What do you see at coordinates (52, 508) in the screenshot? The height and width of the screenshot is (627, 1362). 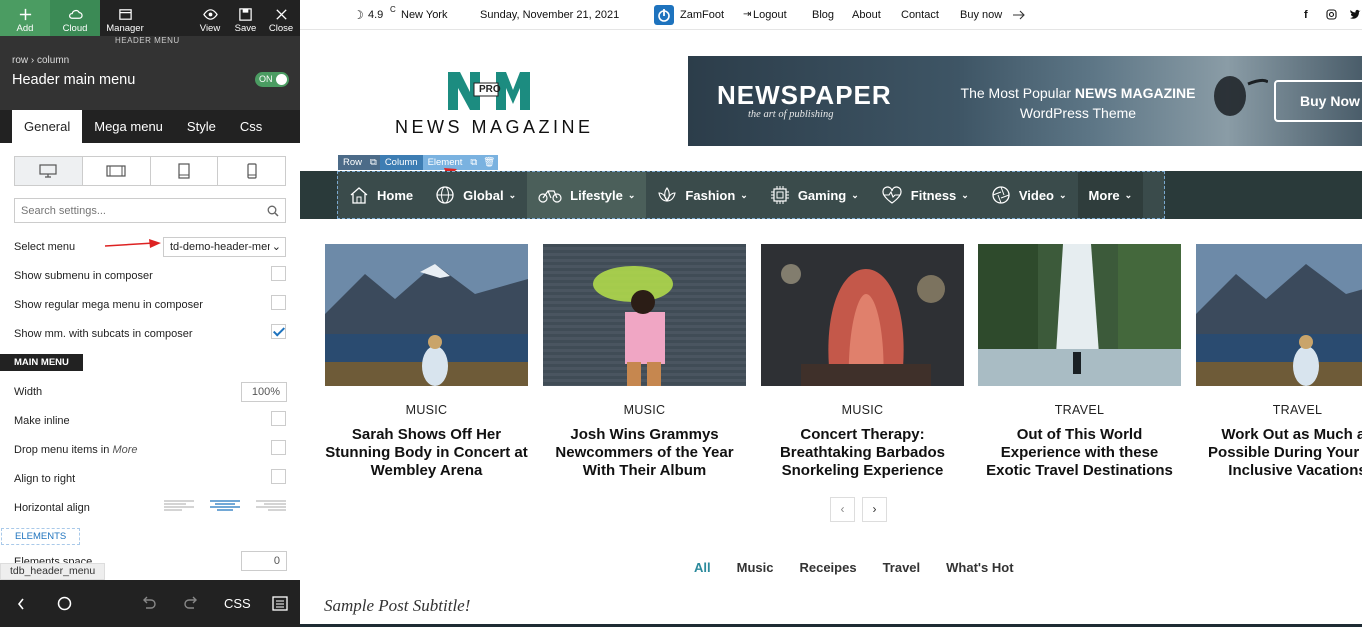 I see `horizontal-align-label: Horizontal align` at bounding box center [52, 508].